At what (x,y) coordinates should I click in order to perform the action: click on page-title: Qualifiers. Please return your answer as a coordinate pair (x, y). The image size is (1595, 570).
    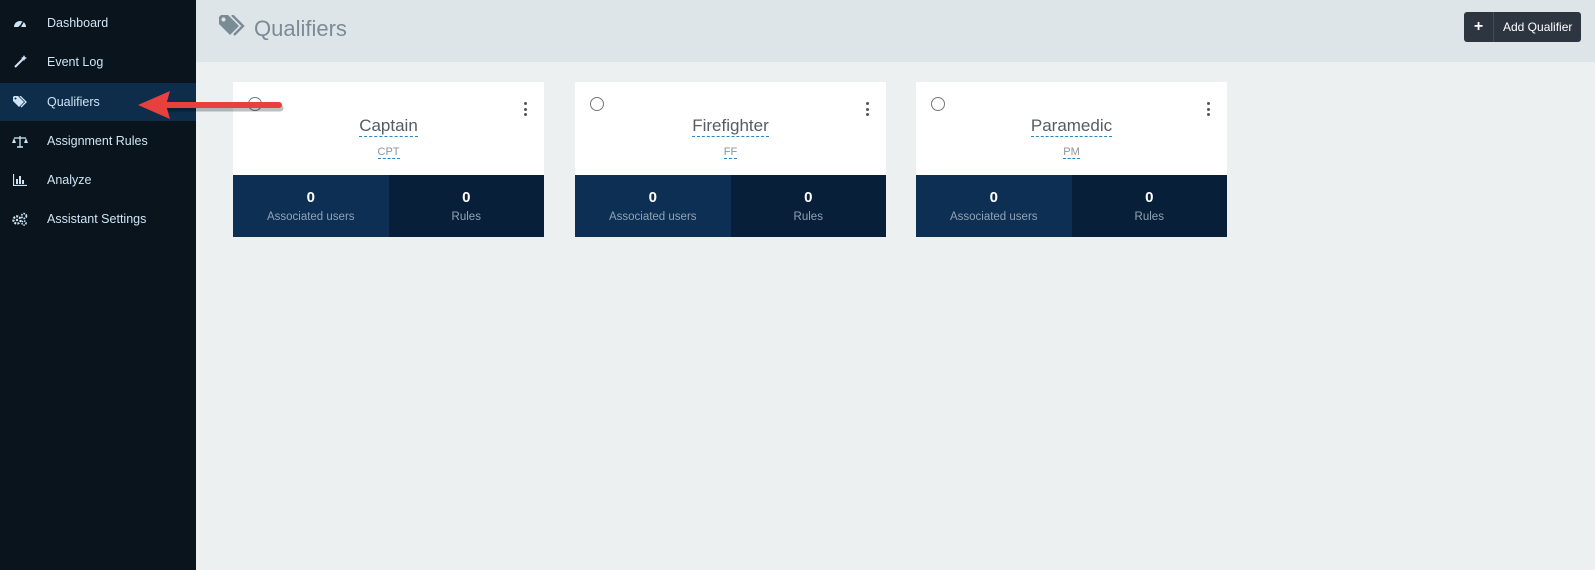
    Looking at the image, I should click on (300, 28).